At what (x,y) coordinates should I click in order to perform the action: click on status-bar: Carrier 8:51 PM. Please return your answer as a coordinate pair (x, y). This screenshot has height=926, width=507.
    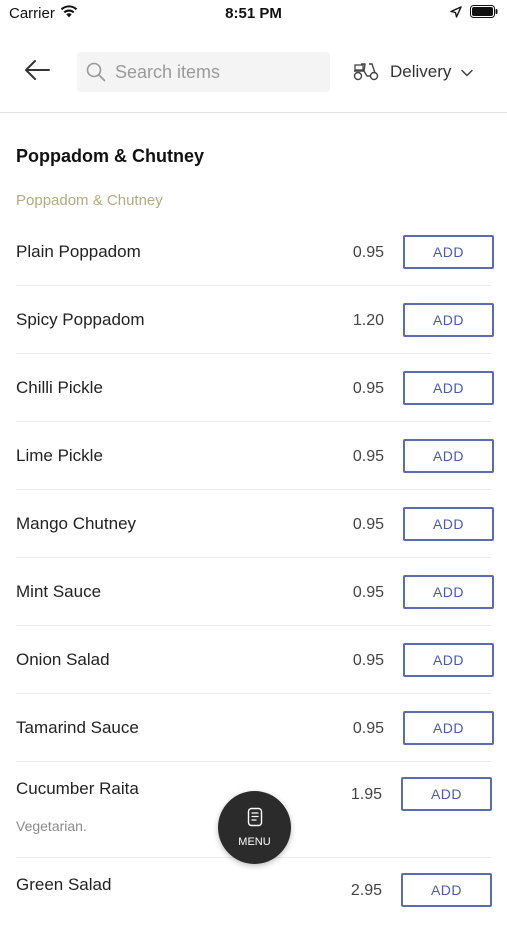
    Looking at the image, I should click on (253, 15).